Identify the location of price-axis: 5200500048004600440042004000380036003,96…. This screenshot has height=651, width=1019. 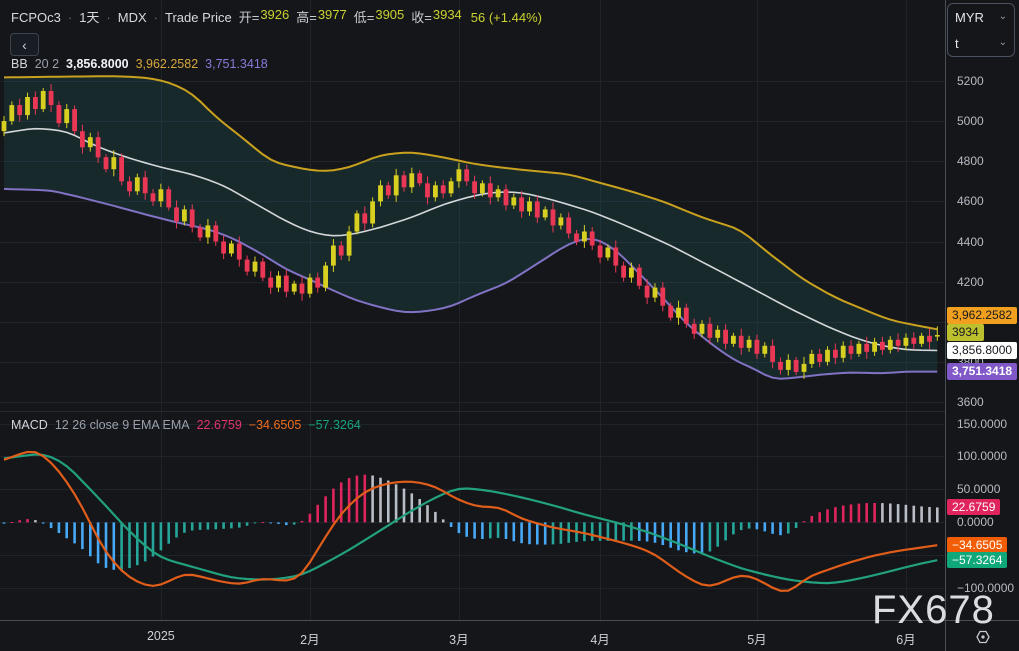
(982, 205).